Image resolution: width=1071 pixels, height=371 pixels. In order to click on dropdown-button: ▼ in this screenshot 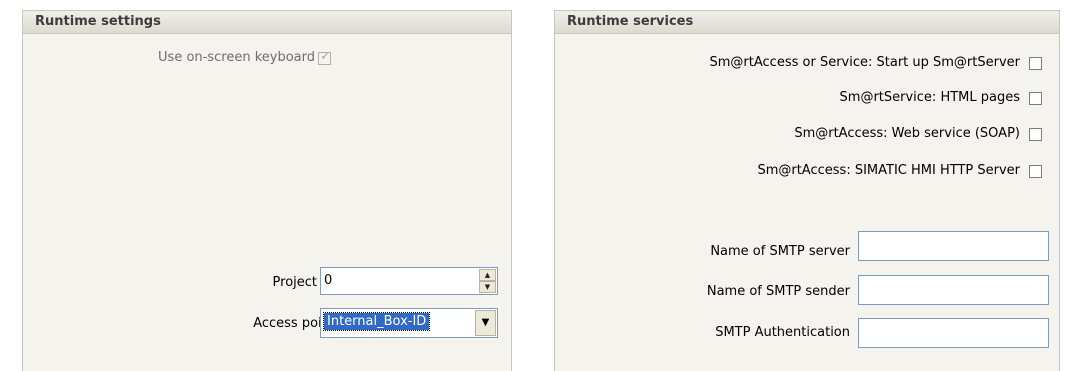, I will do `click(485, 323)`.